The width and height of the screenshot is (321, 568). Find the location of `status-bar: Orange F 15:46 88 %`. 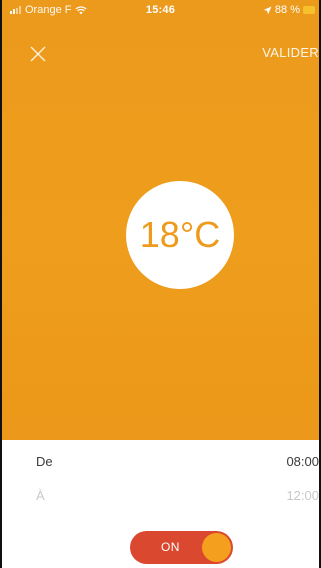

status-bar: Orange F 15:46 88 % is located at coordinates (160, 10).